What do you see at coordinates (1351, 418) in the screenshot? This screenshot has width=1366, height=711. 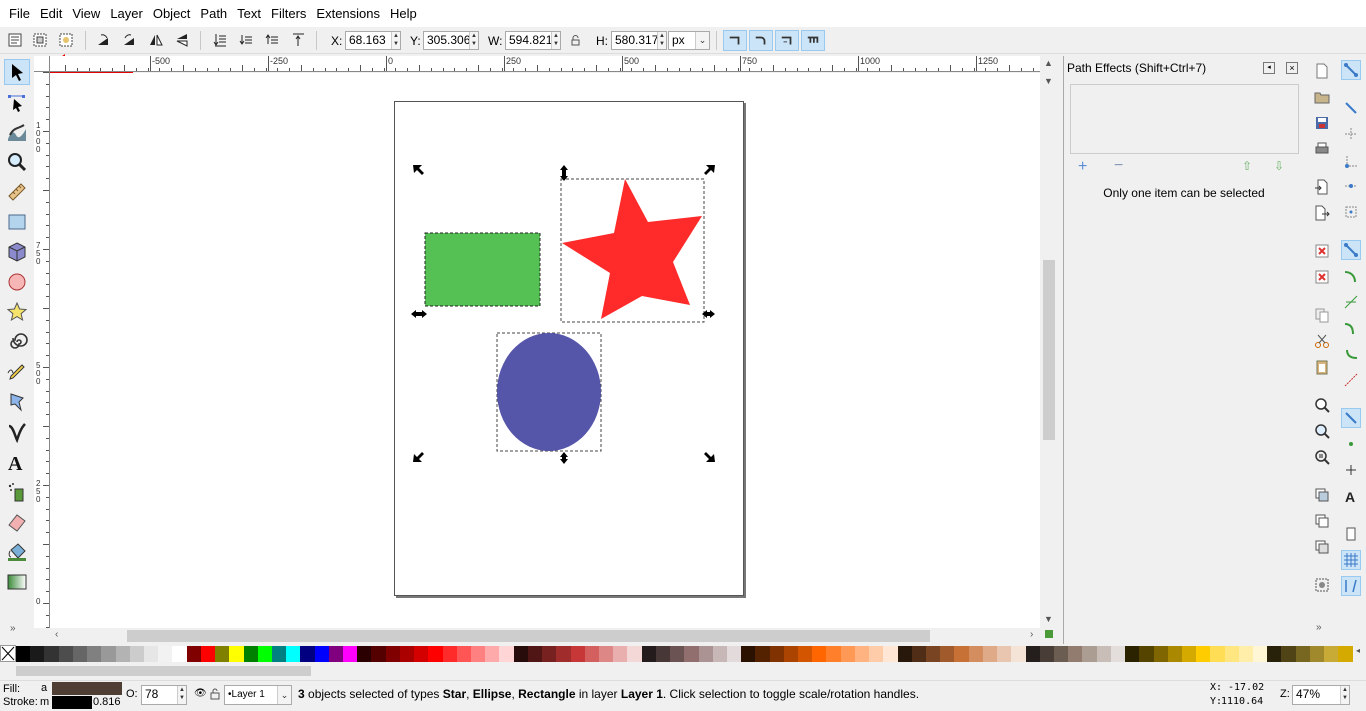 I see `snap-others-icon` at bounding box center [1351, 418].